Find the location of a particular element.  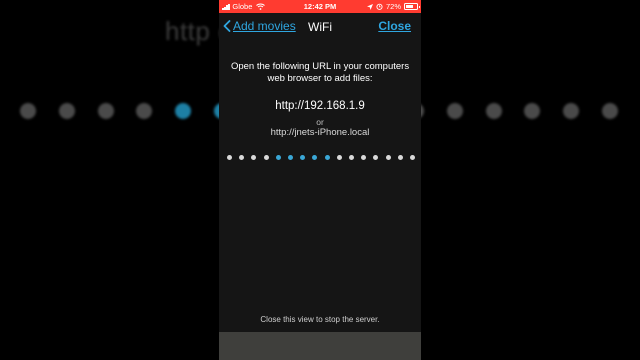

bottom-toolbar is located at coordinates (320, 346).